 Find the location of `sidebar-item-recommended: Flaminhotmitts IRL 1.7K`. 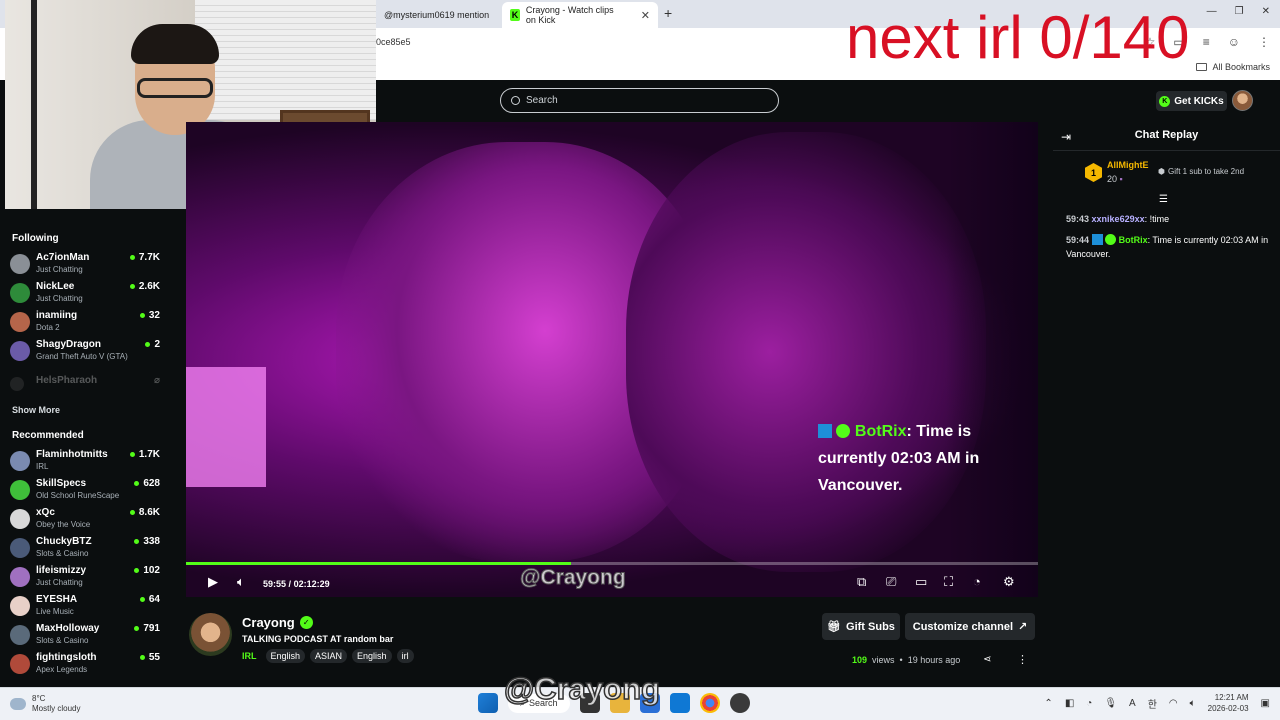

sidebar-item-recommended: Flaminhotmitts IRL 1.7K is located at coordinates (85, 463).